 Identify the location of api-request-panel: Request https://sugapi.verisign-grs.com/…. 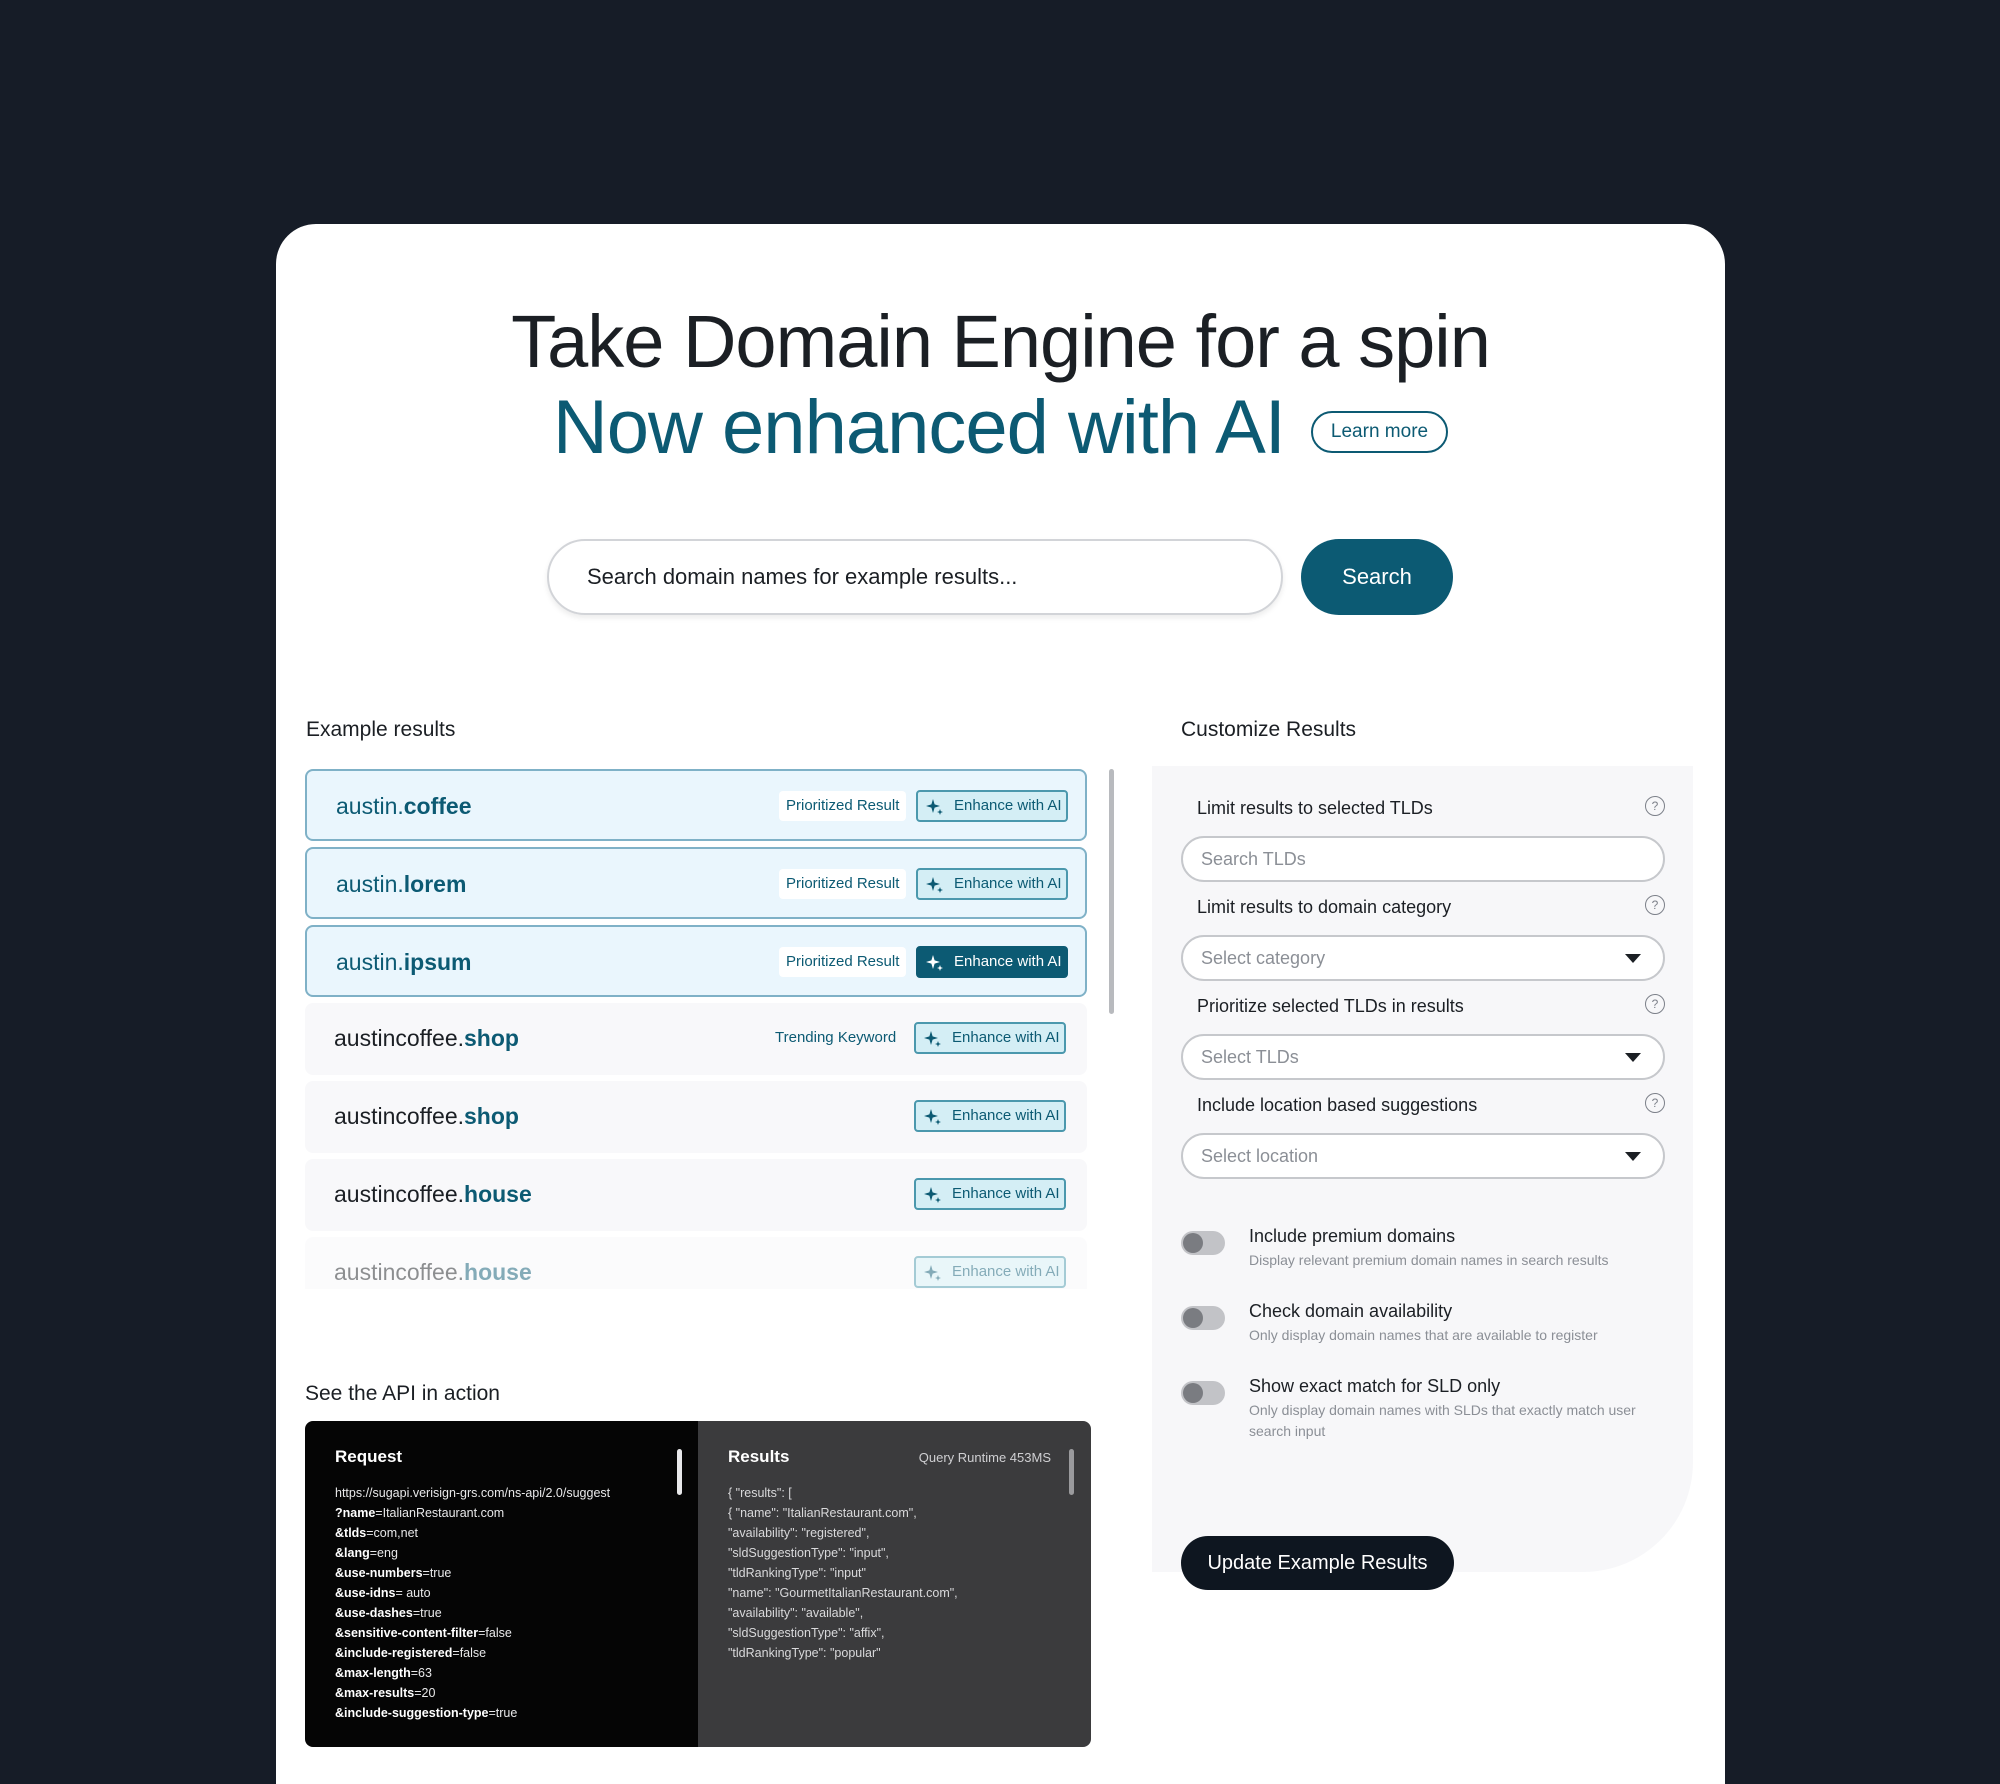
(501, 1584).